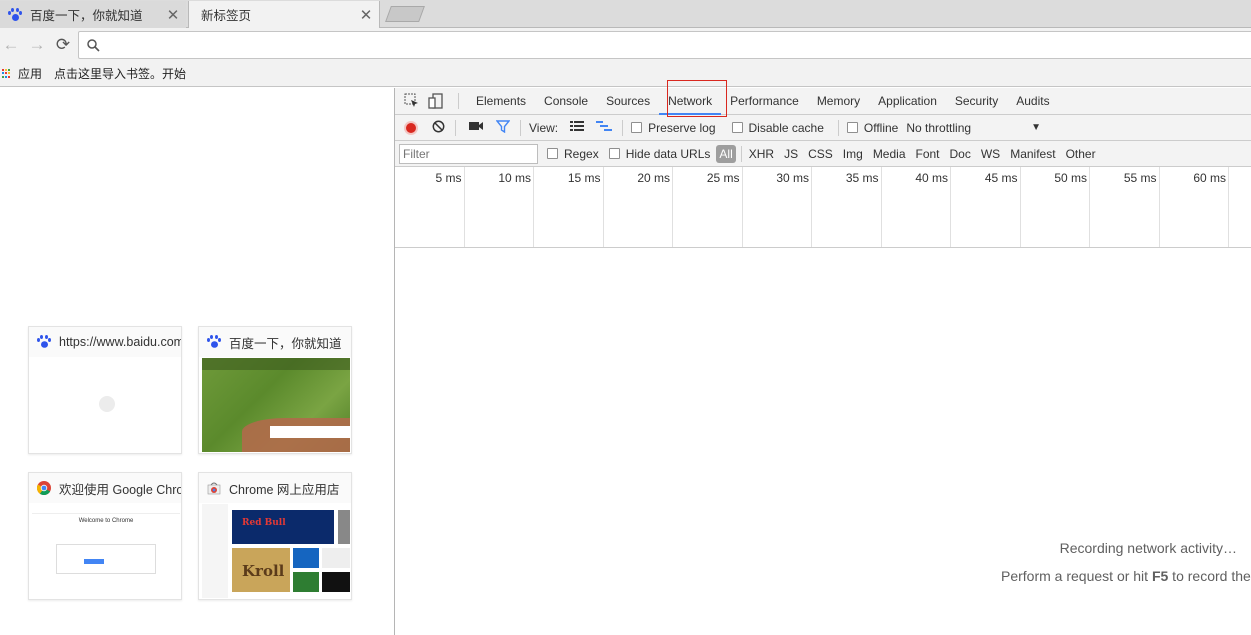  Describe the element at coordinates (690, 101) in the screenshot. I see `tab-network: Network` at that location.